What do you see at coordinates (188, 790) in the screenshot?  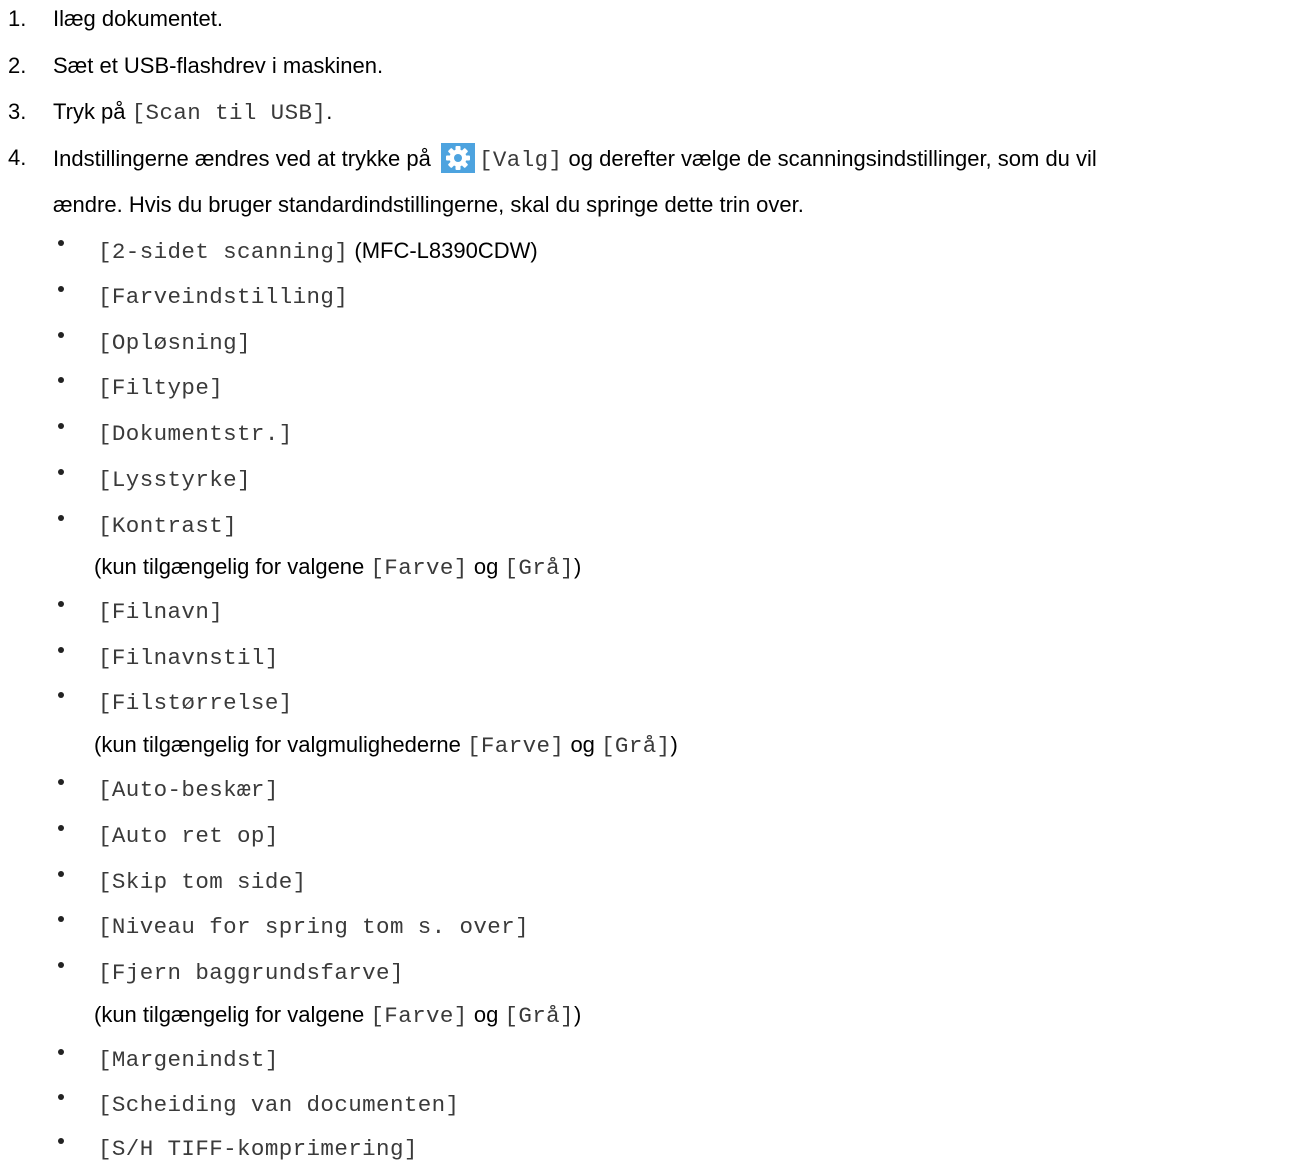 I see `option-auto-beskaer: [Auto-beskær]` at bounding box center [188, 790].